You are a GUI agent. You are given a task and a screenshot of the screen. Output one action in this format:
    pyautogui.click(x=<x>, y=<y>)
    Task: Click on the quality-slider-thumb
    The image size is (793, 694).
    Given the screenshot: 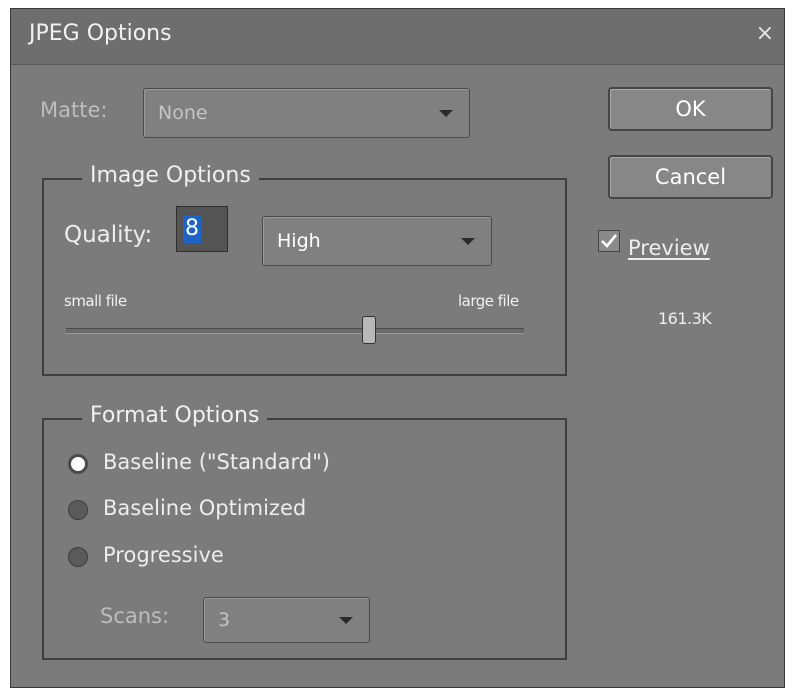 What is the action you would take?
    pyautogui.click(x=369, y=330)
    